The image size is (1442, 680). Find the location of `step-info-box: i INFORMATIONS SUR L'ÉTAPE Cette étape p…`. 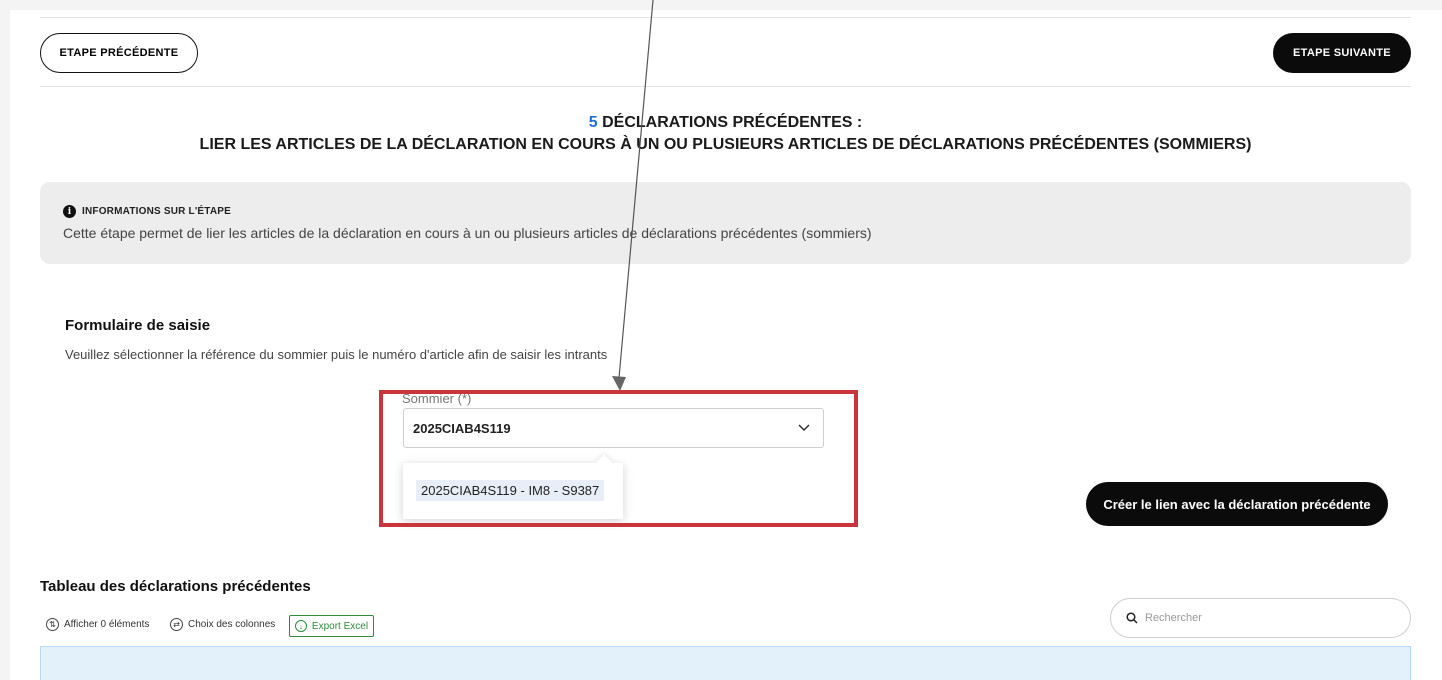

step-info-box: i INFORMATIONS SUR L'ÉTAPE Cette étape p… is located at coordinates (725, 223).